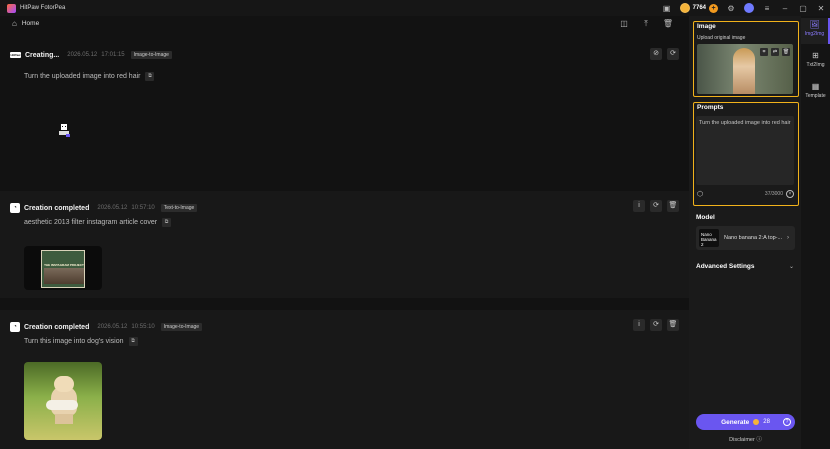 The image size is (830, 449). I want to click on image-section: Image Upload original image ⌗ ⇄ 🗑, so click(746, 59).